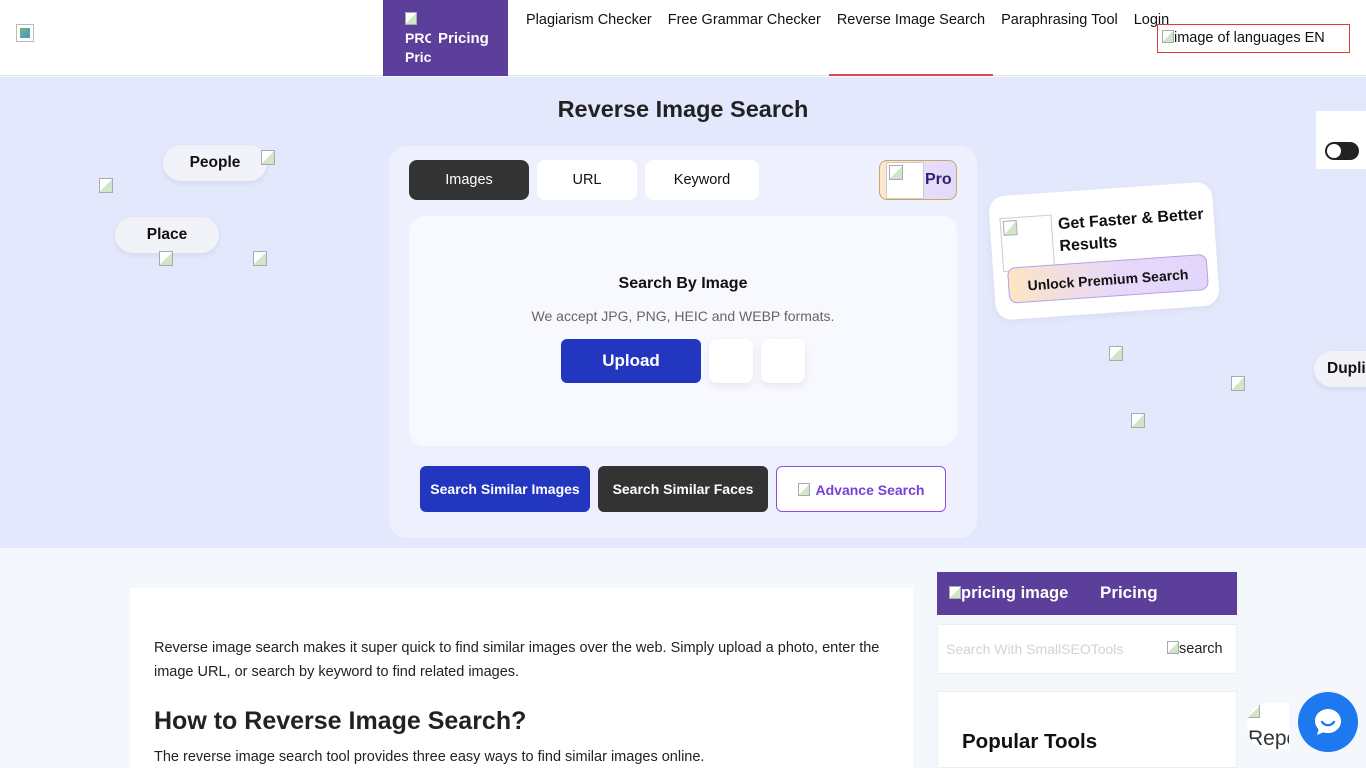 Image resolution: width=1366 pixels, height=768 pixels. I want to click on pricing-badge-image: PRO Pric, so click(418, 38).